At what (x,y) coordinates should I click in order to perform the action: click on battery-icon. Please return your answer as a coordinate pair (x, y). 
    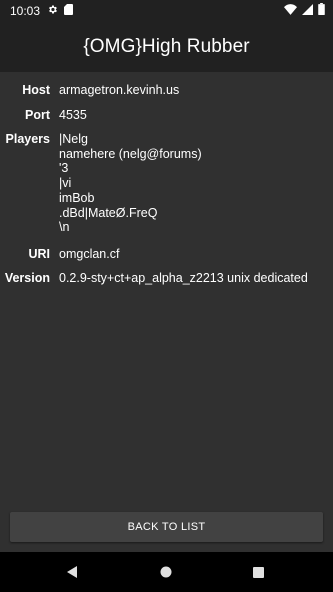
    Looking at the image, I should click on (321, 11).